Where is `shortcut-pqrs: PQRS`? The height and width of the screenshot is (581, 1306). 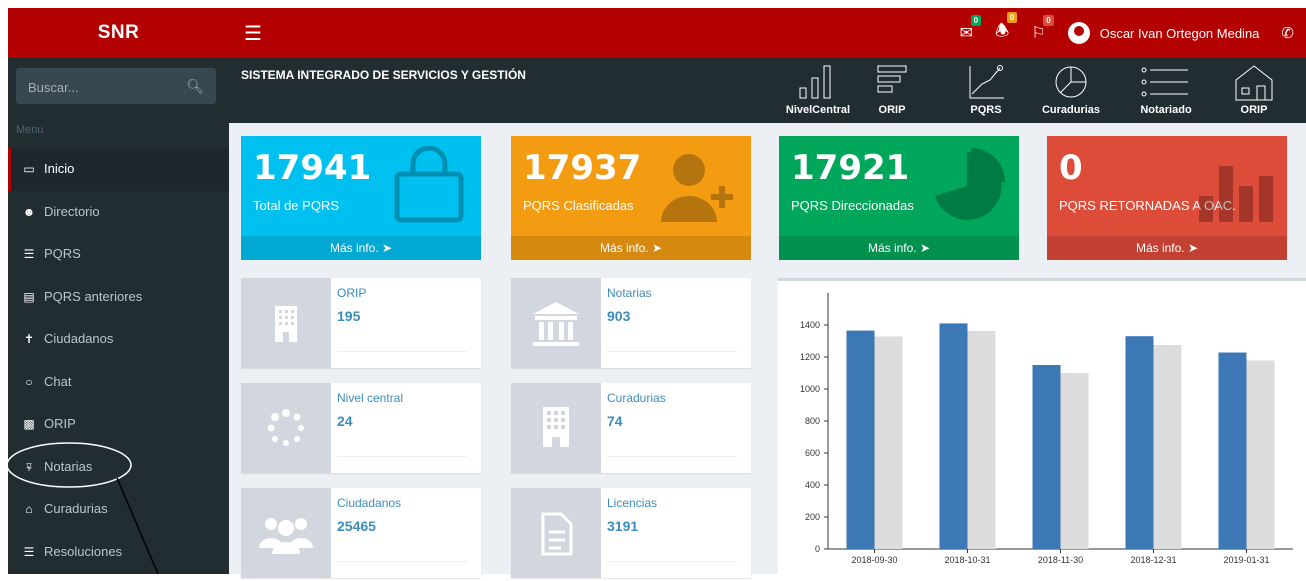 shortcut-pqrs: PQRS is located at coordinates (986, 89).